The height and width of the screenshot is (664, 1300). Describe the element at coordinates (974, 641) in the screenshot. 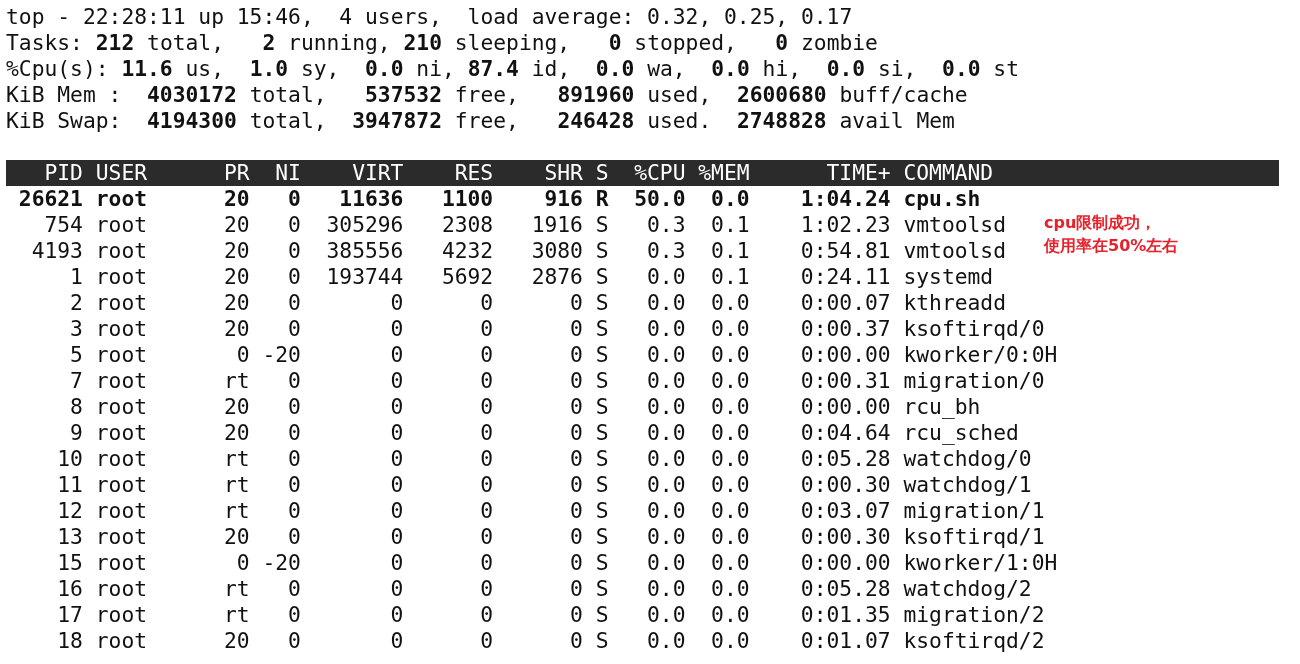

I see `table-cell: ksoftirqd/2` at that location.